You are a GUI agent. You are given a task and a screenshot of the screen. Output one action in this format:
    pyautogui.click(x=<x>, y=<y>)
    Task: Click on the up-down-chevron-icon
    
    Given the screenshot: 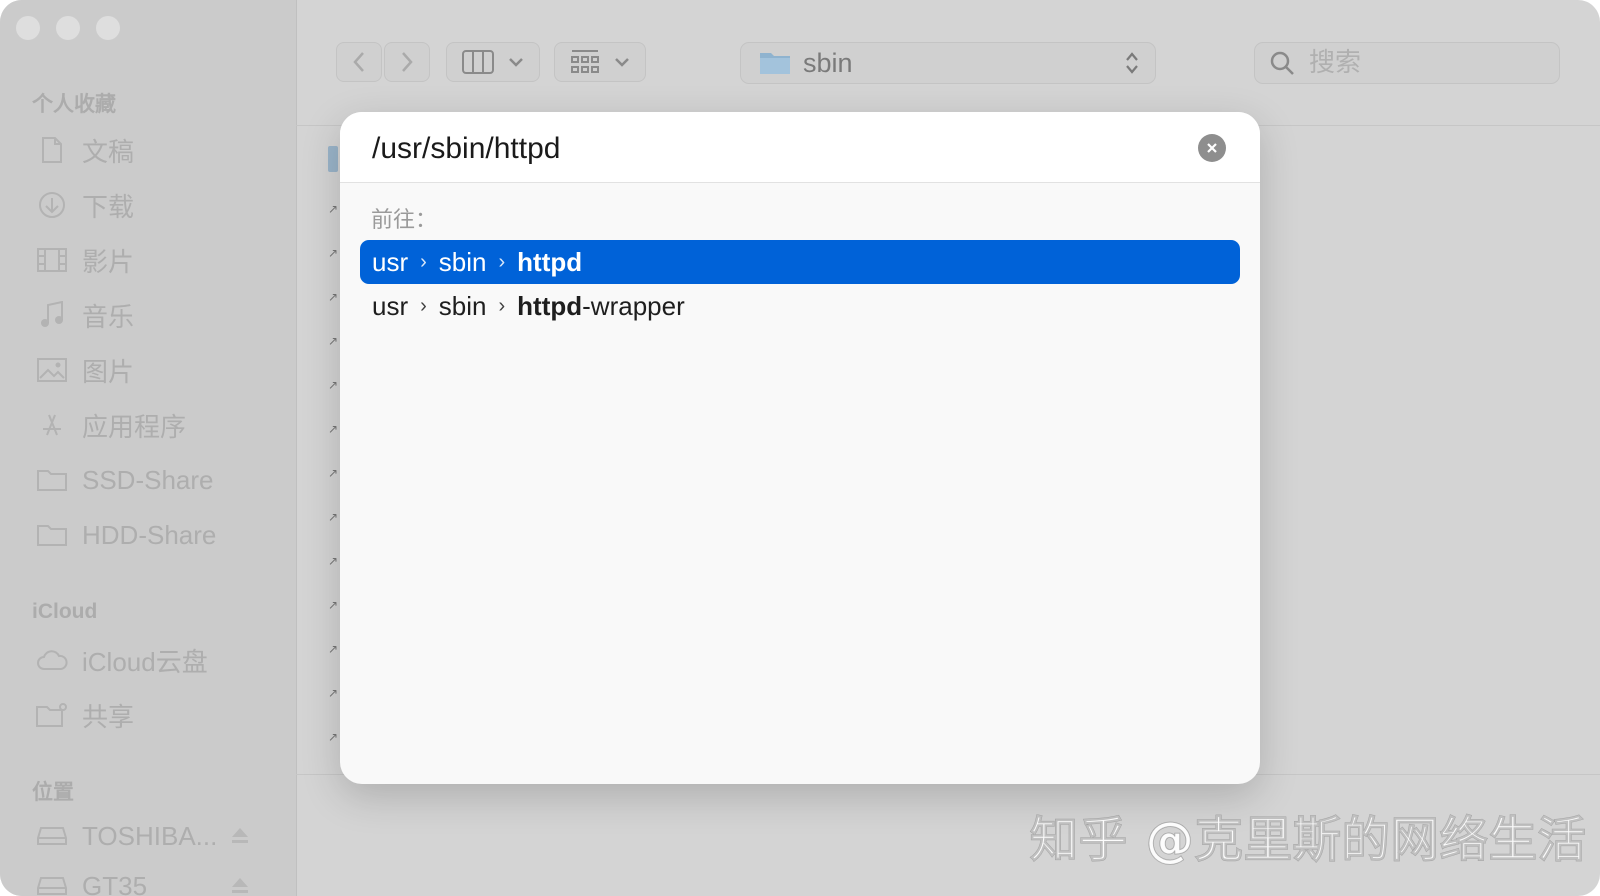 What is the action you would take?
    pyautogui.click(x=1132, y=63)
    